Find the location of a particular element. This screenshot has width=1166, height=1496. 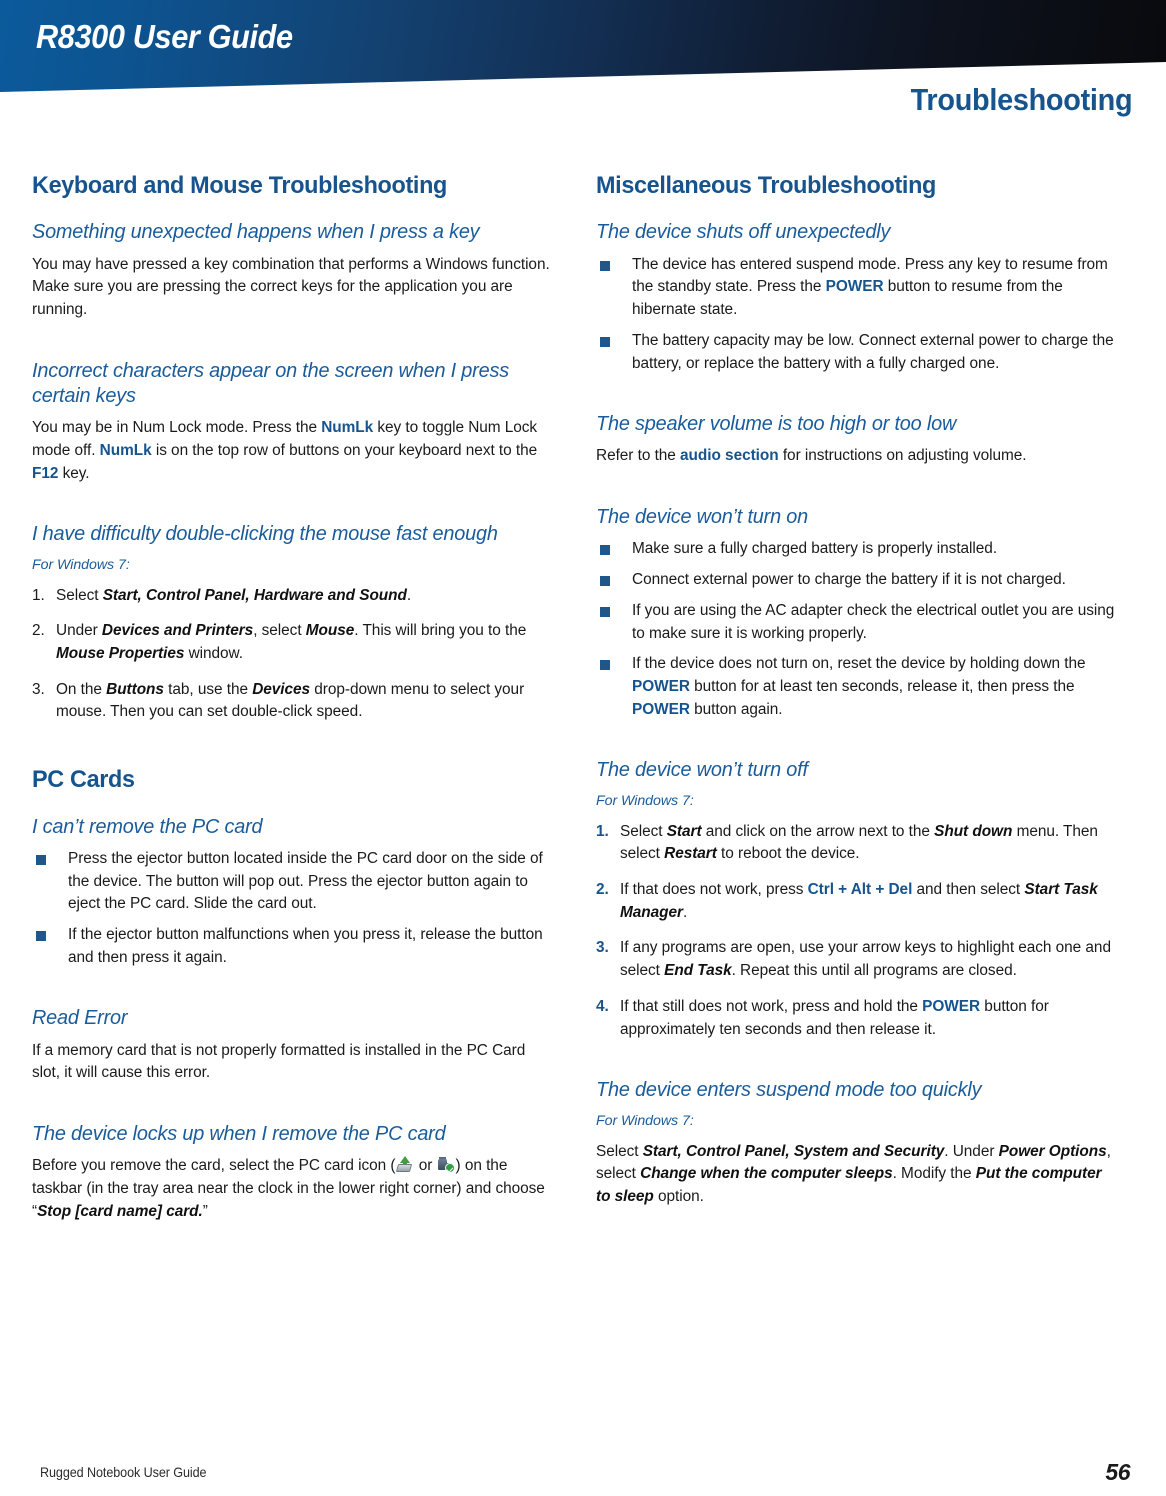

text-run: . is located at coordinates (685, 912).